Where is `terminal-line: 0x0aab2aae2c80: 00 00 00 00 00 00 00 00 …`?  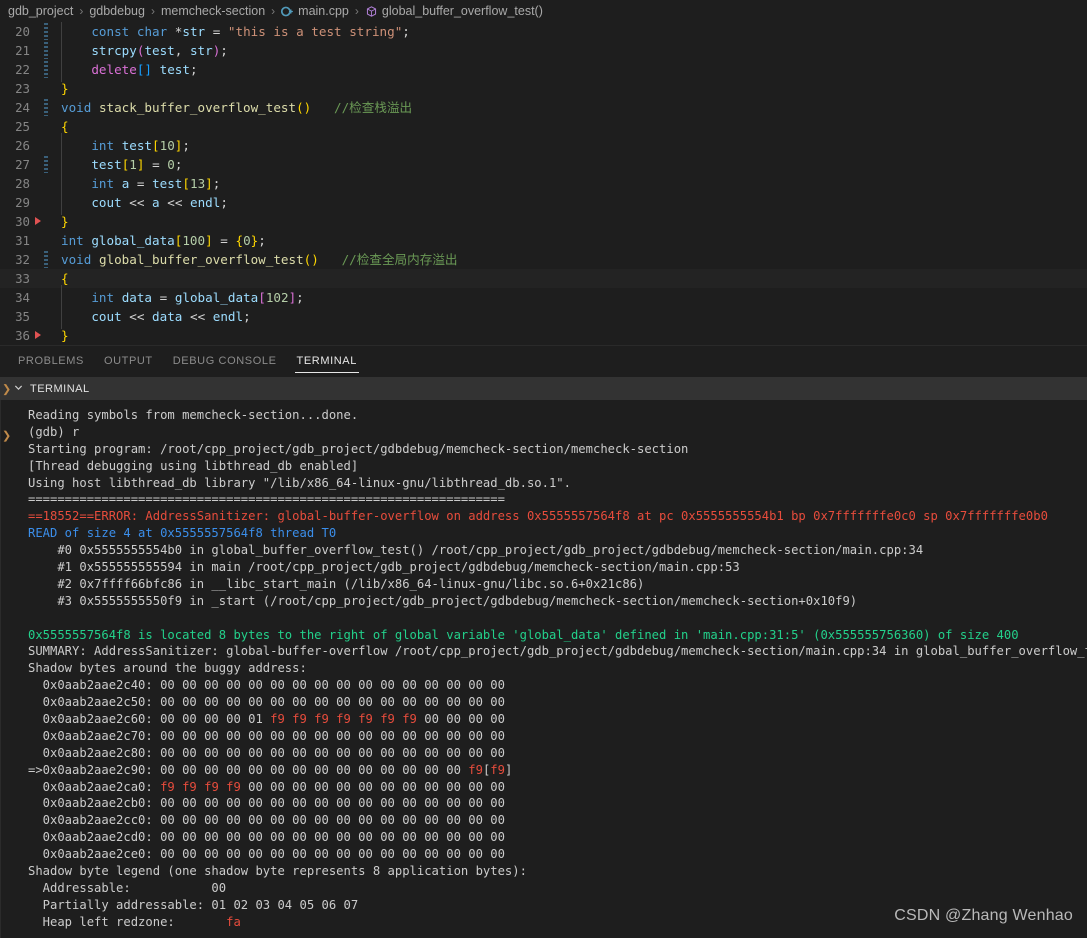
terminal-line: 0x0aab2aae2c80: 00 00 00 00 00 00 00 00 … is located at coordinates (557, 753).